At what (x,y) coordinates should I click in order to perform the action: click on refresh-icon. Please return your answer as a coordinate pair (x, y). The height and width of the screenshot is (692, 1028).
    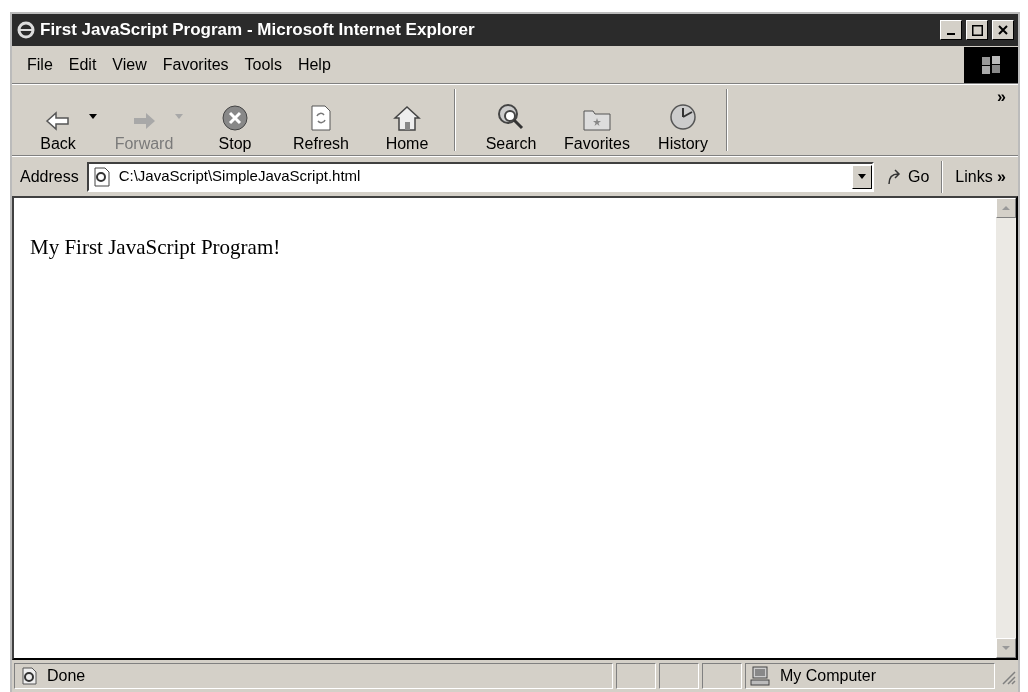
    Looking at the image, I should click on (321, 118).